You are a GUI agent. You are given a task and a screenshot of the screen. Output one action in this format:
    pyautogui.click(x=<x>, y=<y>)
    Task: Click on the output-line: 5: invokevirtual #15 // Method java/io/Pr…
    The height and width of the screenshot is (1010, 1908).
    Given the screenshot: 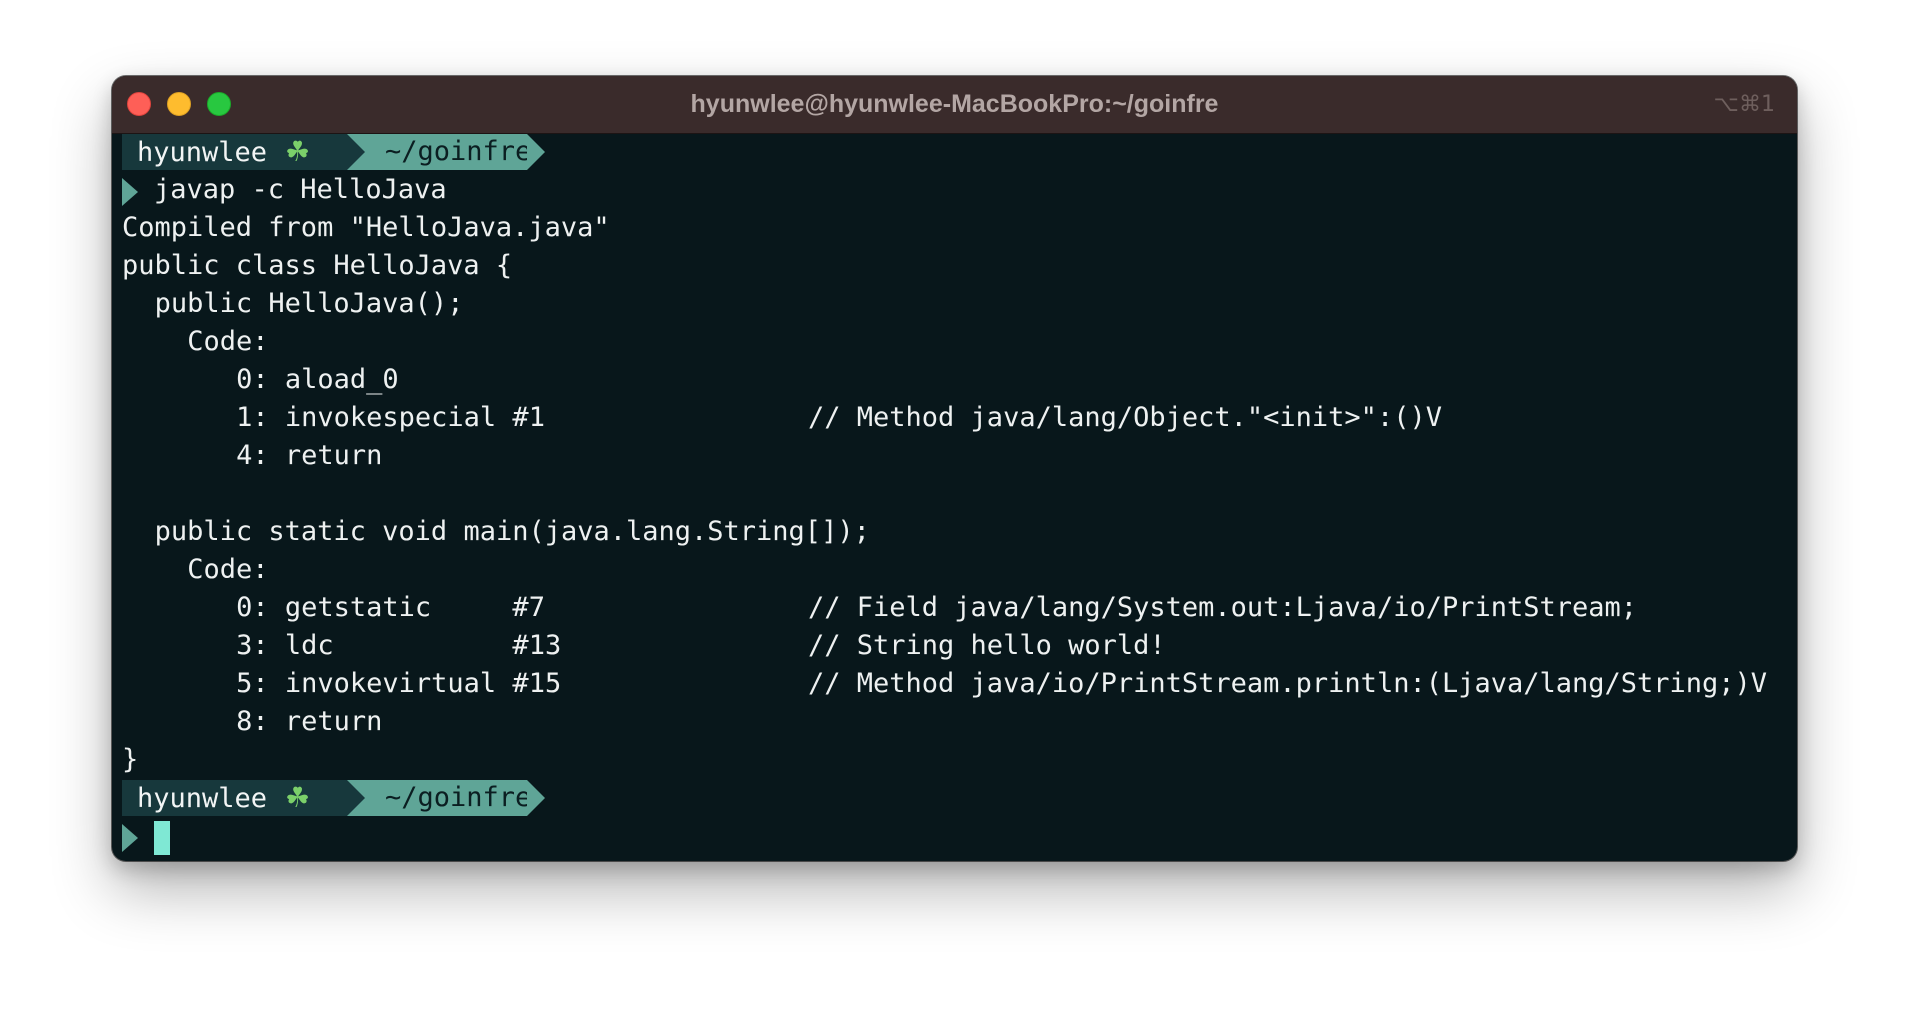 What is the action you would take?
    pyautogui.click(x=959, y=684)
    